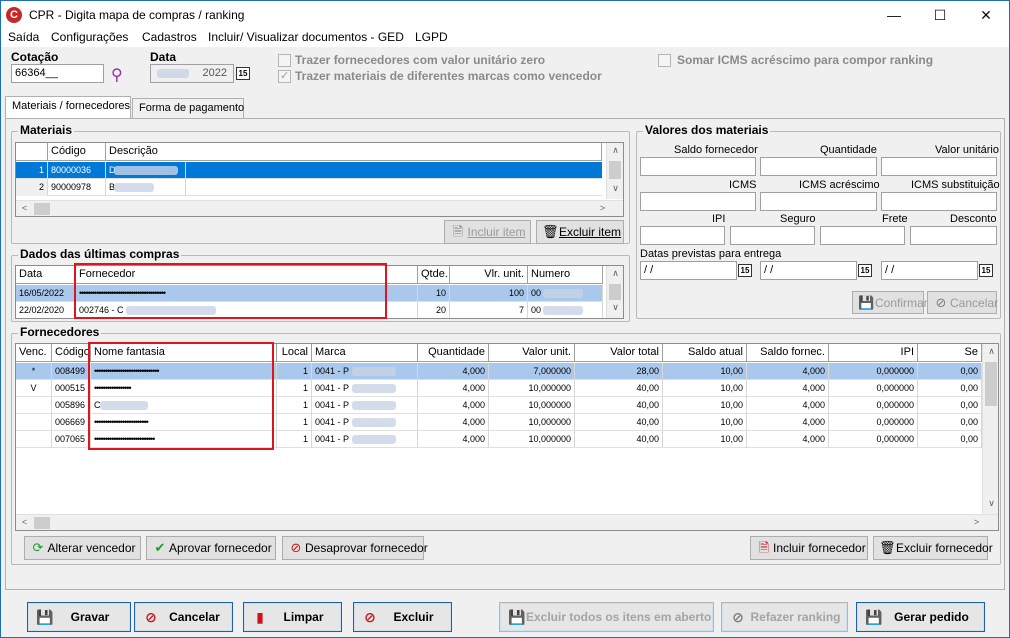  Describe the element at coordinates (489, 275) in the screenshot. I see `header-vlr-unit: Vlr. unit.` at that location.